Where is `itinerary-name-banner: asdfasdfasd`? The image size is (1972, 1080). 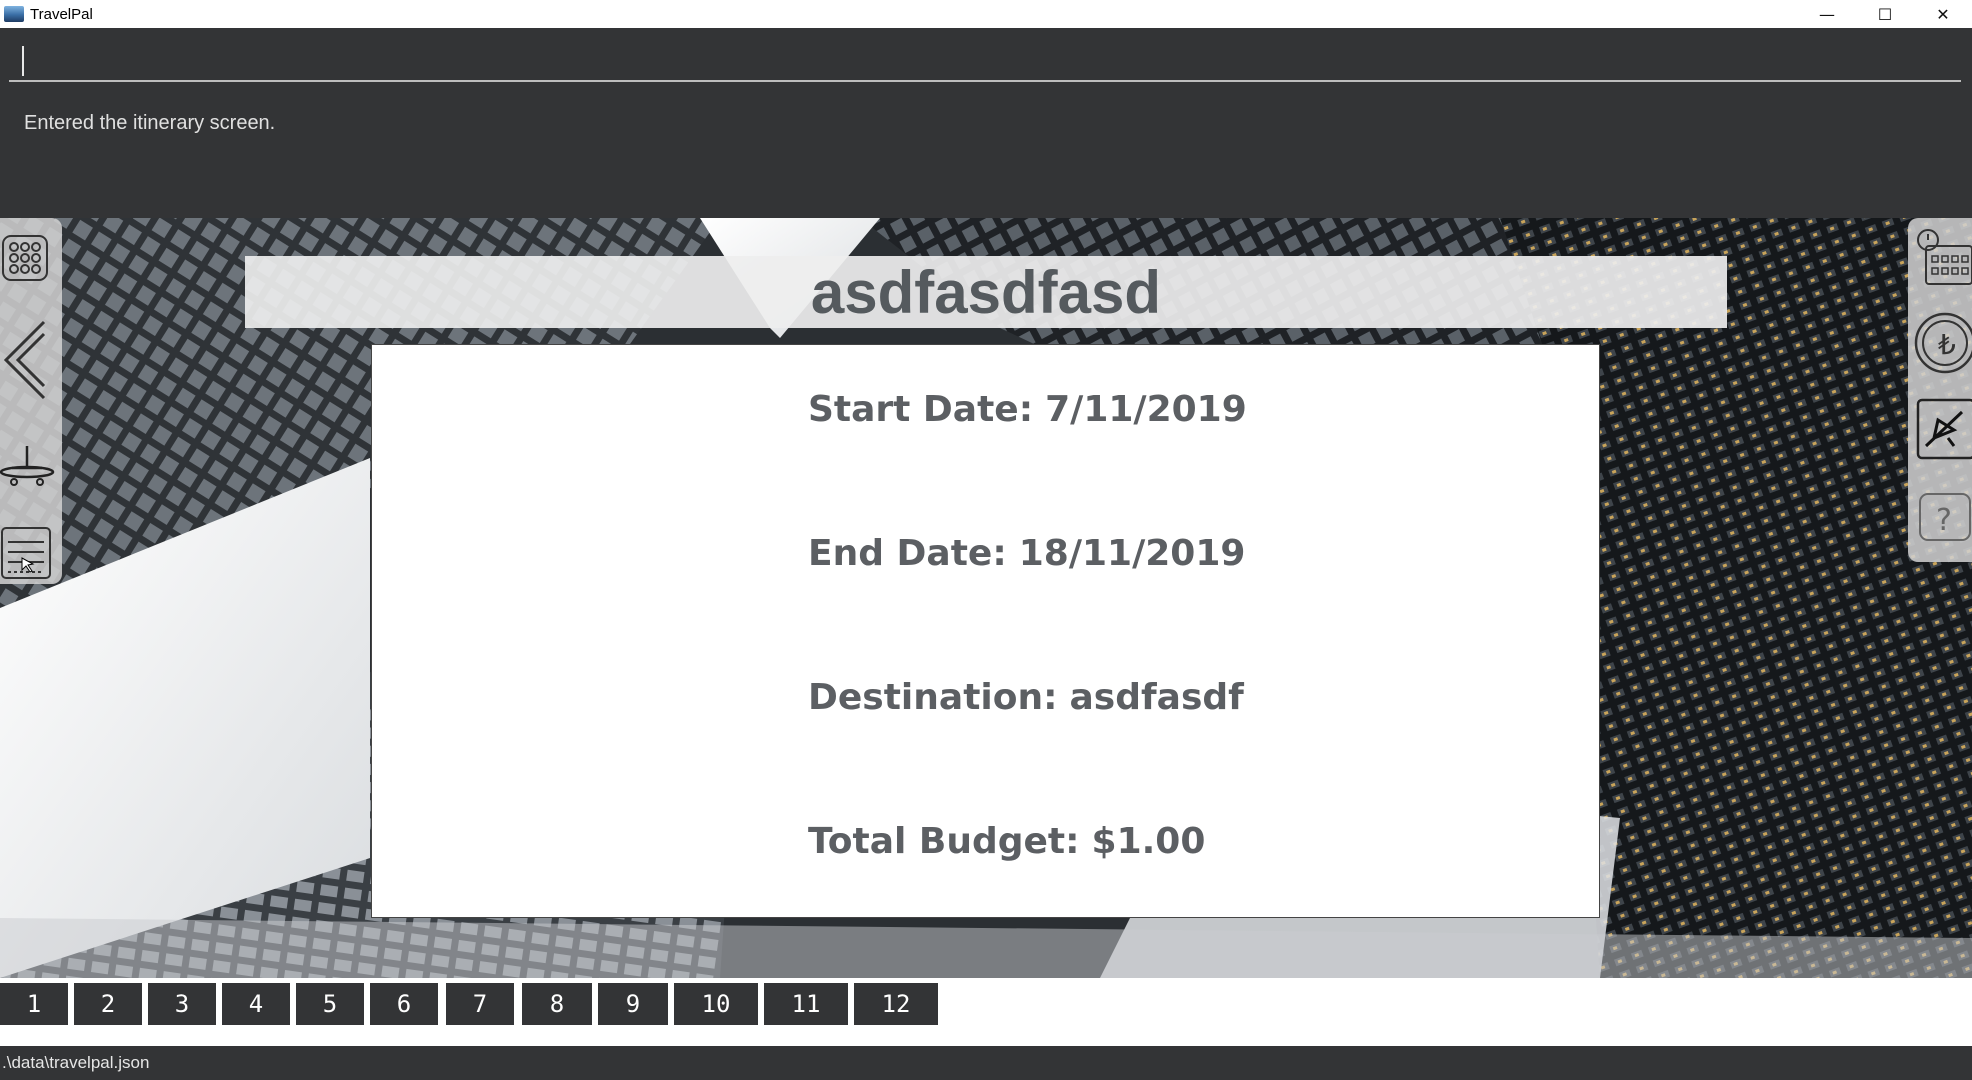 itinerary-name-banner: asdfasdfasd is located at coordinates (986, 292).